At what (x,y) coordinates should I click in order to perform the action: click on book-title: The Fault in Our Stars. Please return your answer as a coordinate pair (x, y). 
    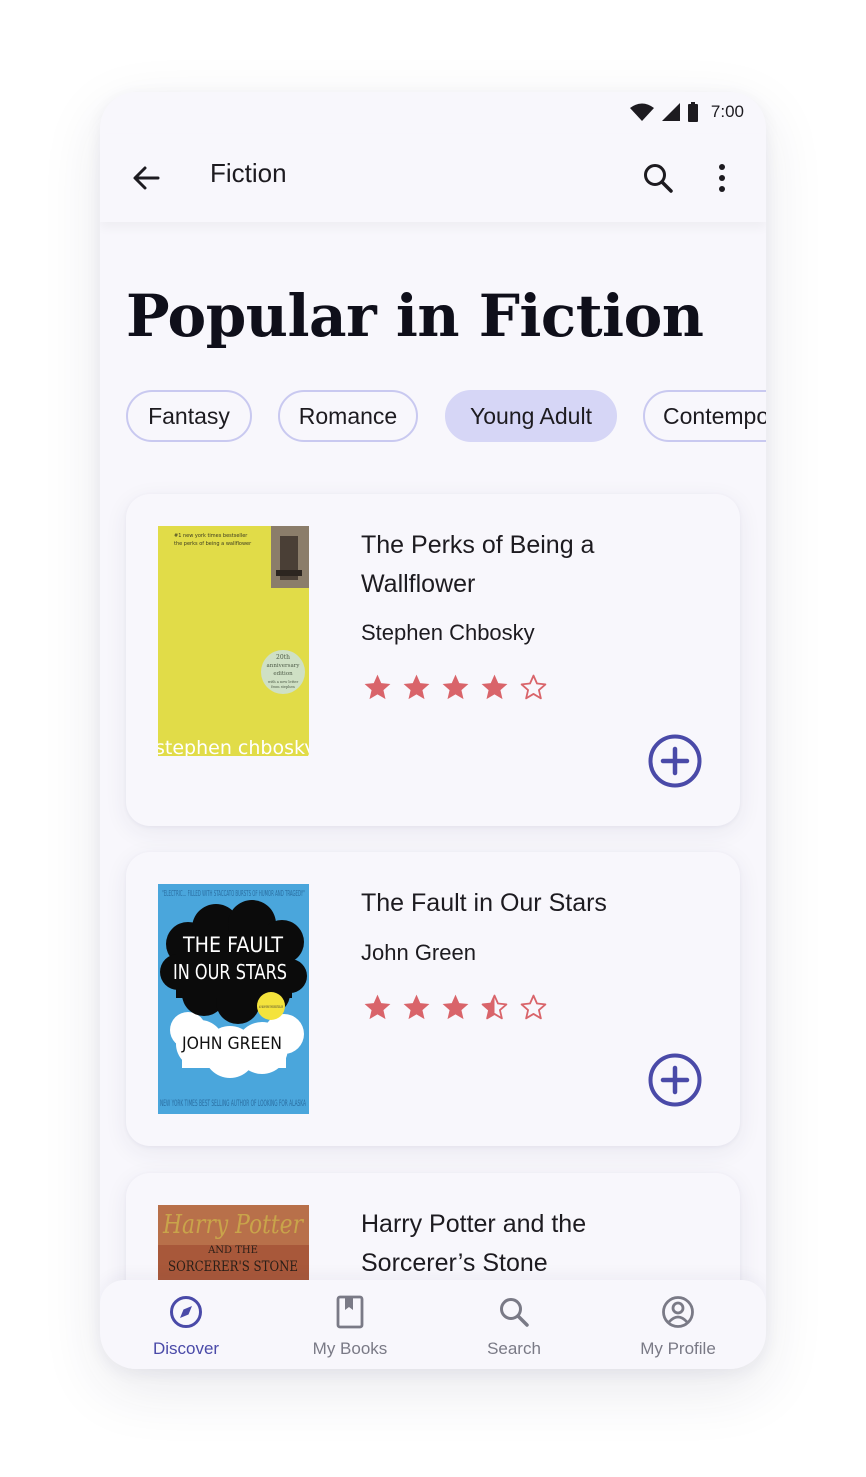
    Looking at the image, I should click on (484, 903).